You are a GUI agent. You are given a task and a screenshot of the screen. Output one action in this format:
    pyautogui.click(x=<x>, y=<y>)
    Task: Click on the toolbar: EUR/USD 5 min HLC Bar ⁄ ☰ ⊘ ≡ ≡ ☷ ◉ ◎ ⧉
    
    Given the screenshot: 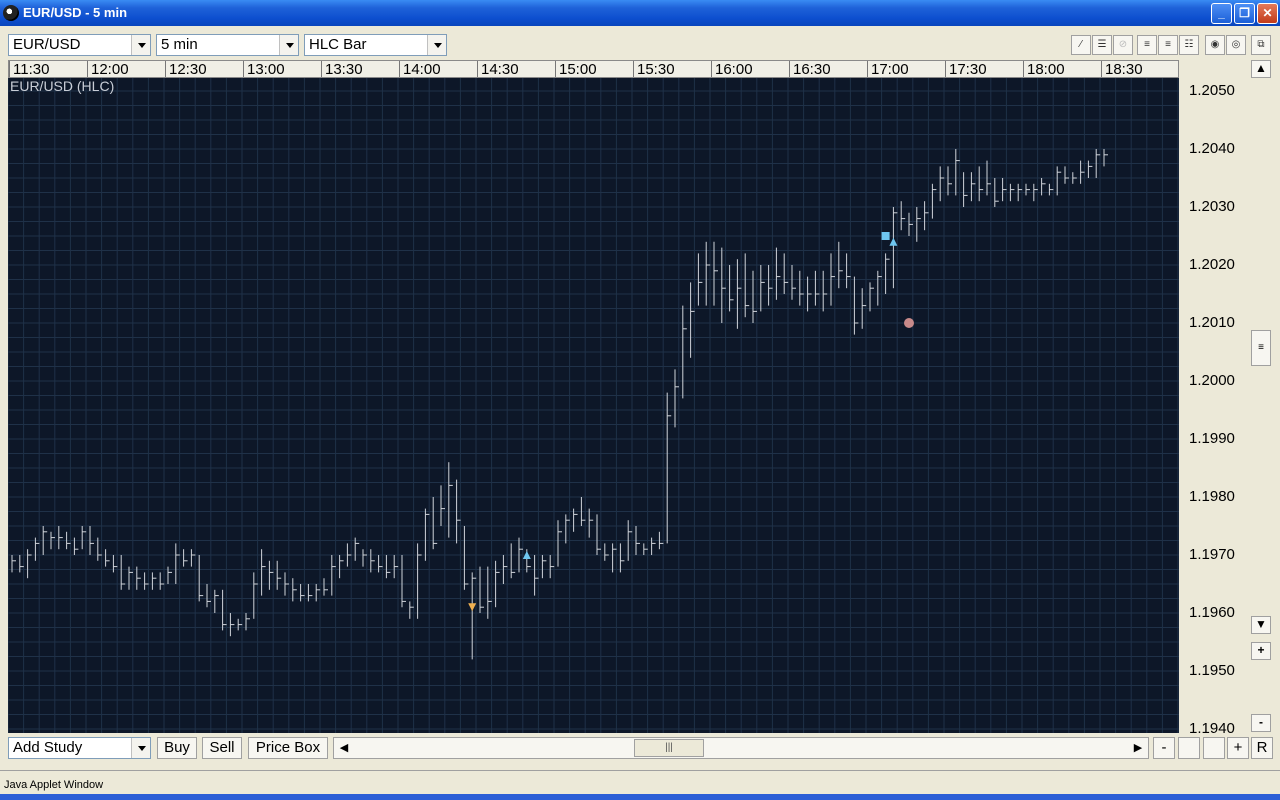 What is the action you would take?
    pyautogui.click(x=640, y=43)
    